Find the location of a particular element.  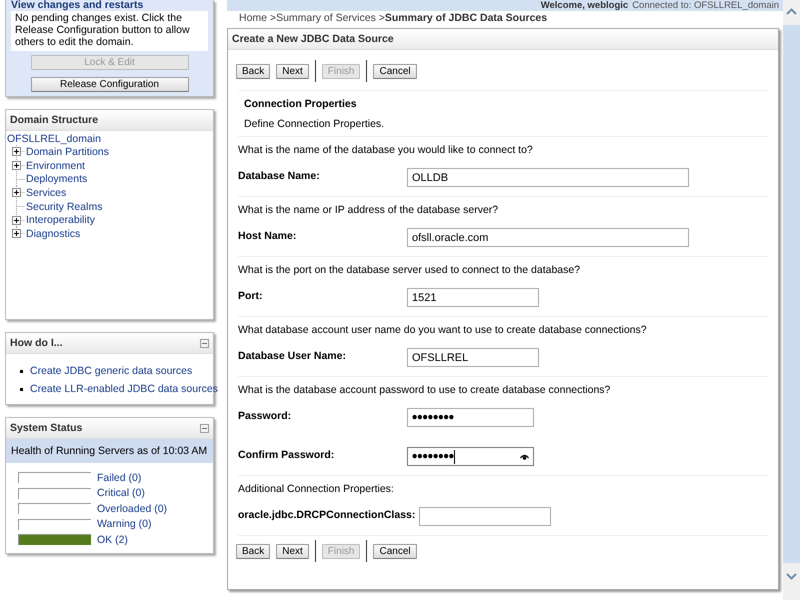

field-label: Host Name: is located at coordinates (268, 235).